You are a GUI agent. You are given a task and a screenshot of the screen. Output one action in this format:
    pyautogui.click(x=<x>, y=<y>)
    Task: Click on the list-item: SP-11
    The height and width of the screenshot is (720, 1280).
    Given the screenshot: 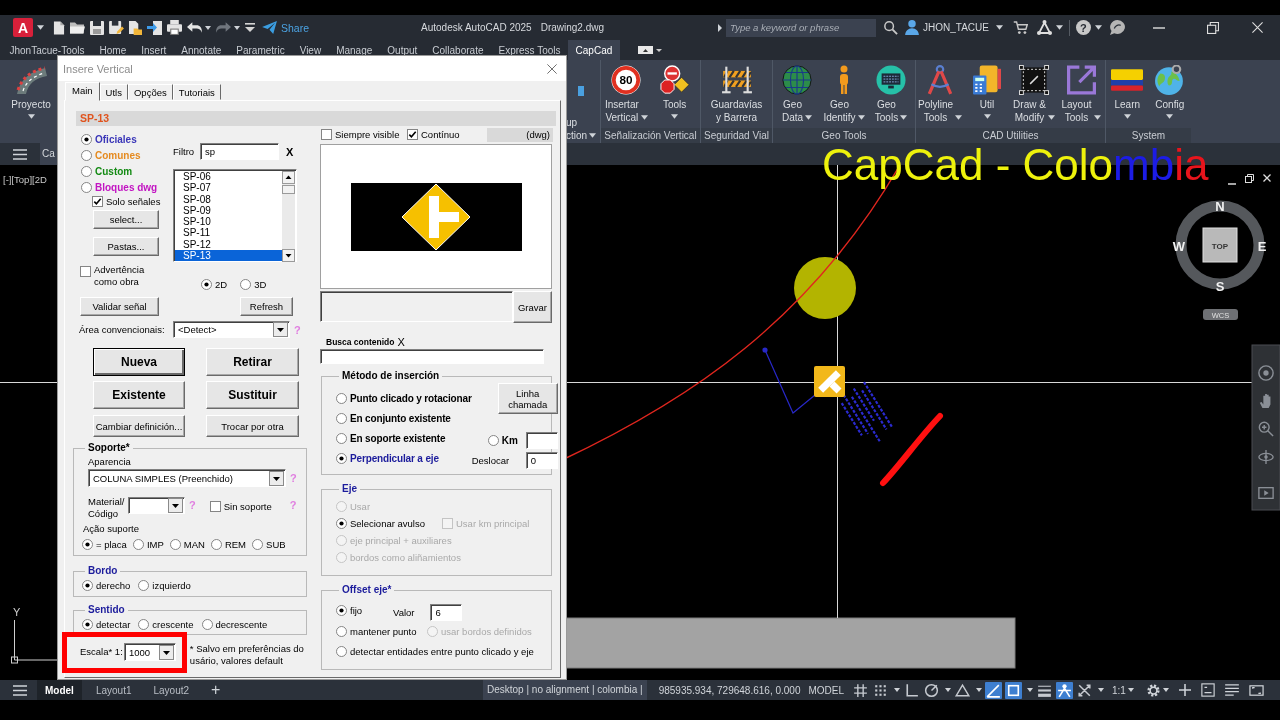 What is the action you would take?
    pyautogui.click(x=228, y=233)
    